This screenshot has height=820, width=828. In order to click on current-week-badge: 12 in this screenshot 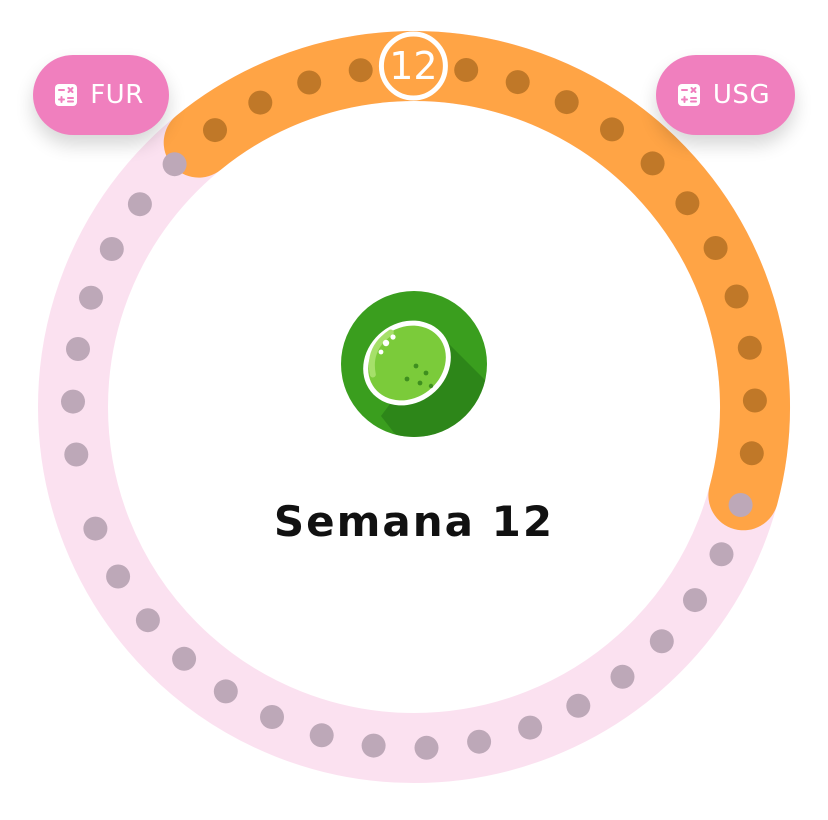, I will do `click(413, 66)`.